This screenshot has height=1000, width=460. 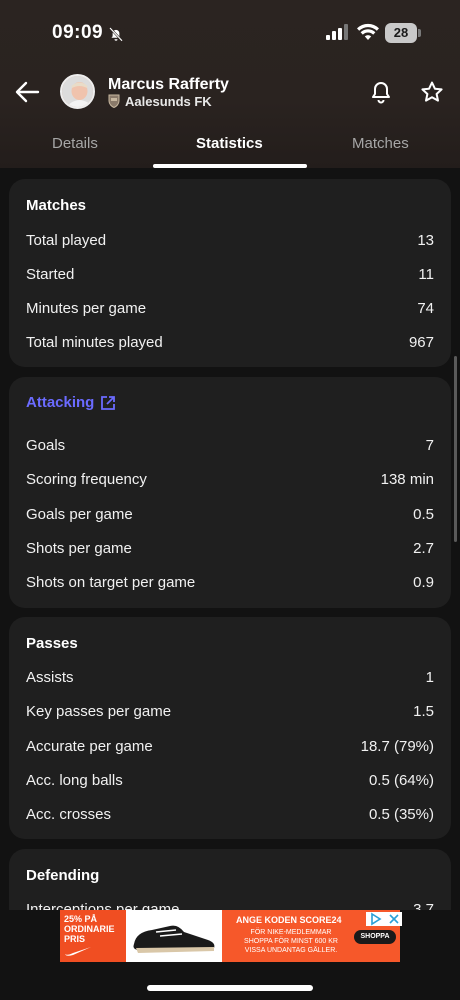 I want to click on matches-title: Matches, so click(x=56, y=205).